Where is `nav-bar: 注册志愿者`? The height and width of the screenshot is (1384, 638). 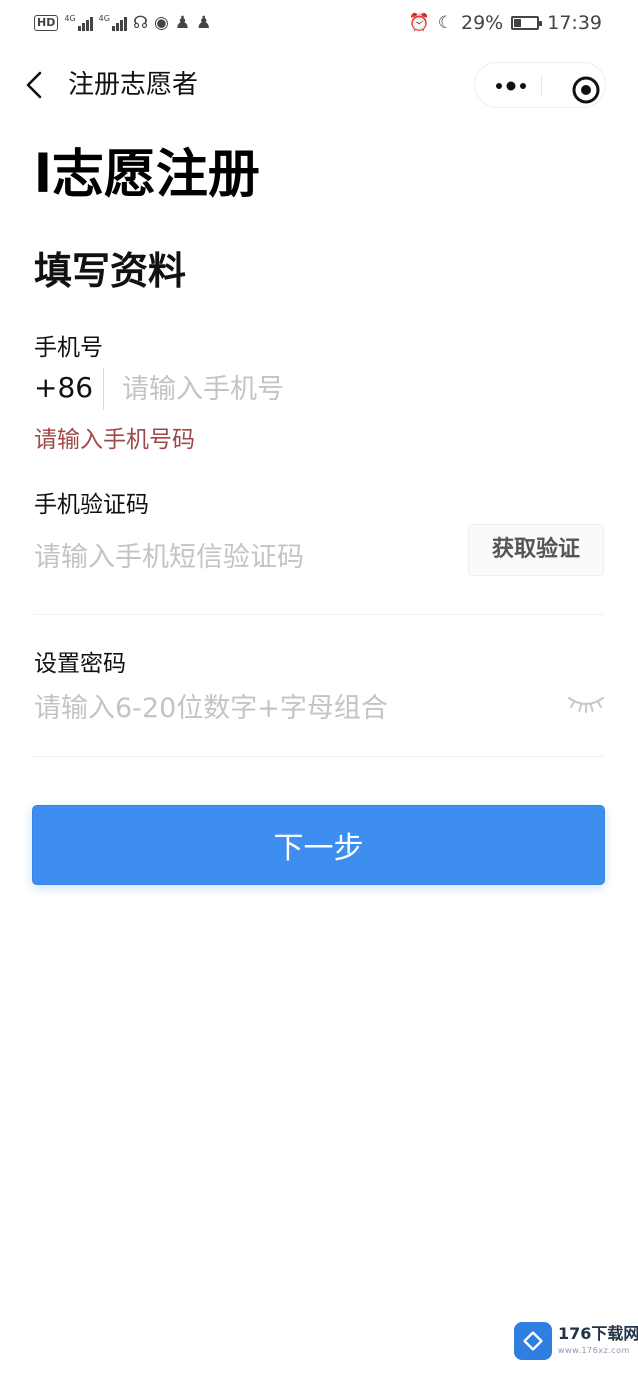
nav-bar: 注册志愿者 is located at coordinates (319, 85).